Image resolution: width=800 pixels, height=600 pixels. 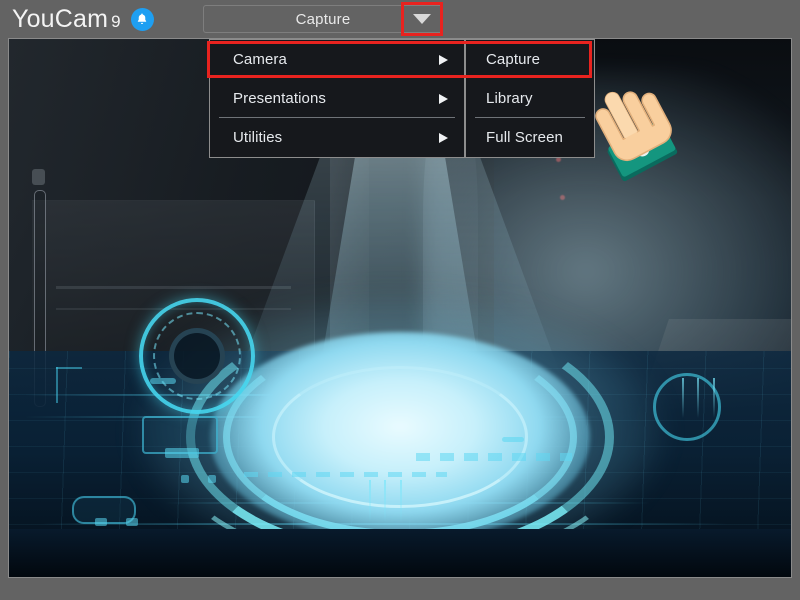 What do you see at coordinates (400, 19) in the screenshot?
I see `top-toolbar: YouCam 9 Capture` at bounding box center [400, 19].